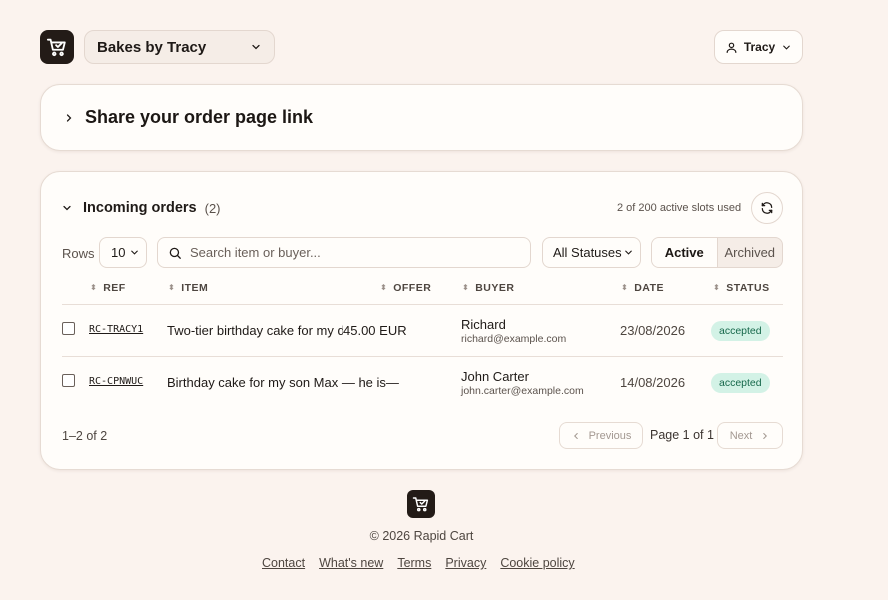 The width and height of the screenshot is (888, 600). I want to click on column-header-buyer: ⬍ BUYER, so click(488, 288).